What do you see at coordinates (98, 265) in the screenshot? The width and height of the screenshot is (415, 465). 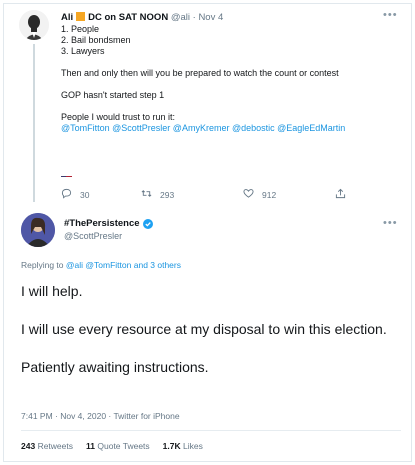 I see `replying-to-mentions: @ali @TomFitton` at bounding box center [98, 265].